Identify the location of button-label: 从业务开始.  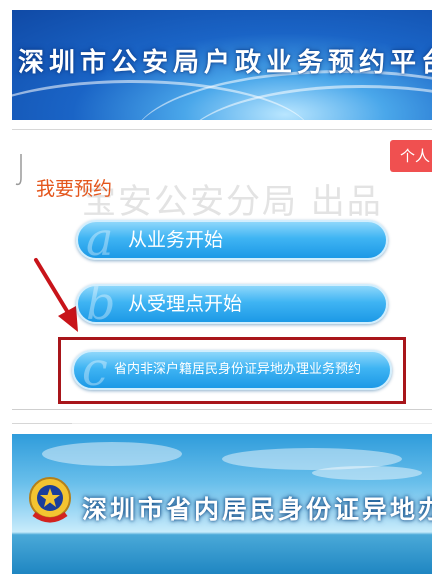
(176, 240).